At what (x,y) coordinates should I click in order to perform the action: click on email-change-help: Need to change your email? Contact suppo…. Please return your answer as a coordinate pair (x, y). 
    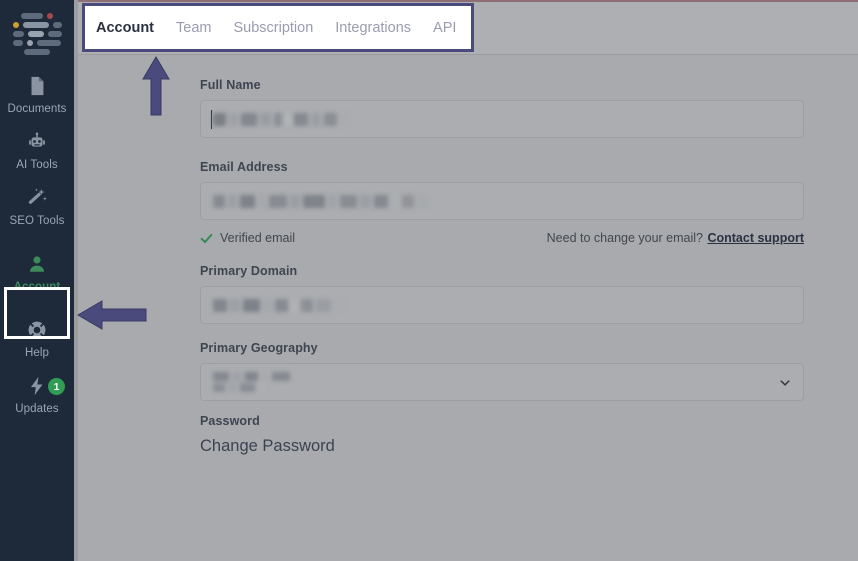
    Looking at the image, I should click on (675, 238).